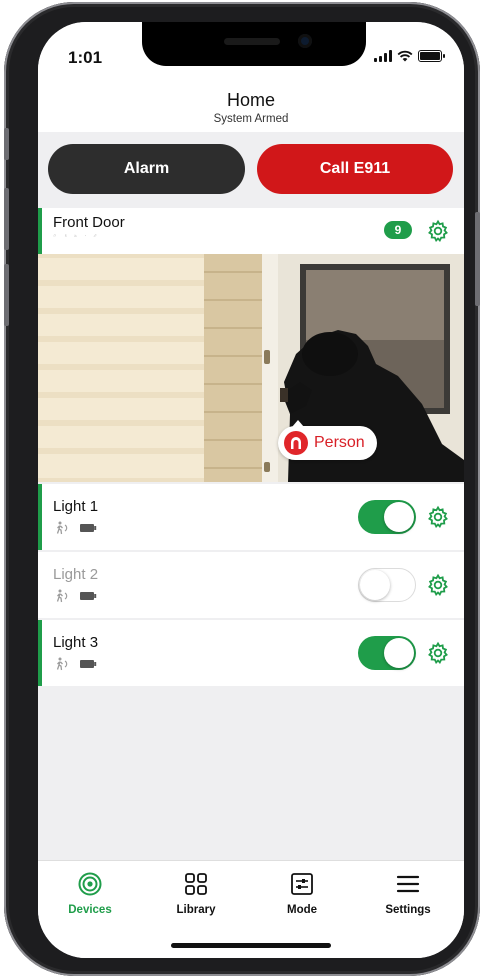  What do you see at coordinates (408, 910) in the screenshot?
I see `tab-label: Settings` at bounding box center [408, 910].